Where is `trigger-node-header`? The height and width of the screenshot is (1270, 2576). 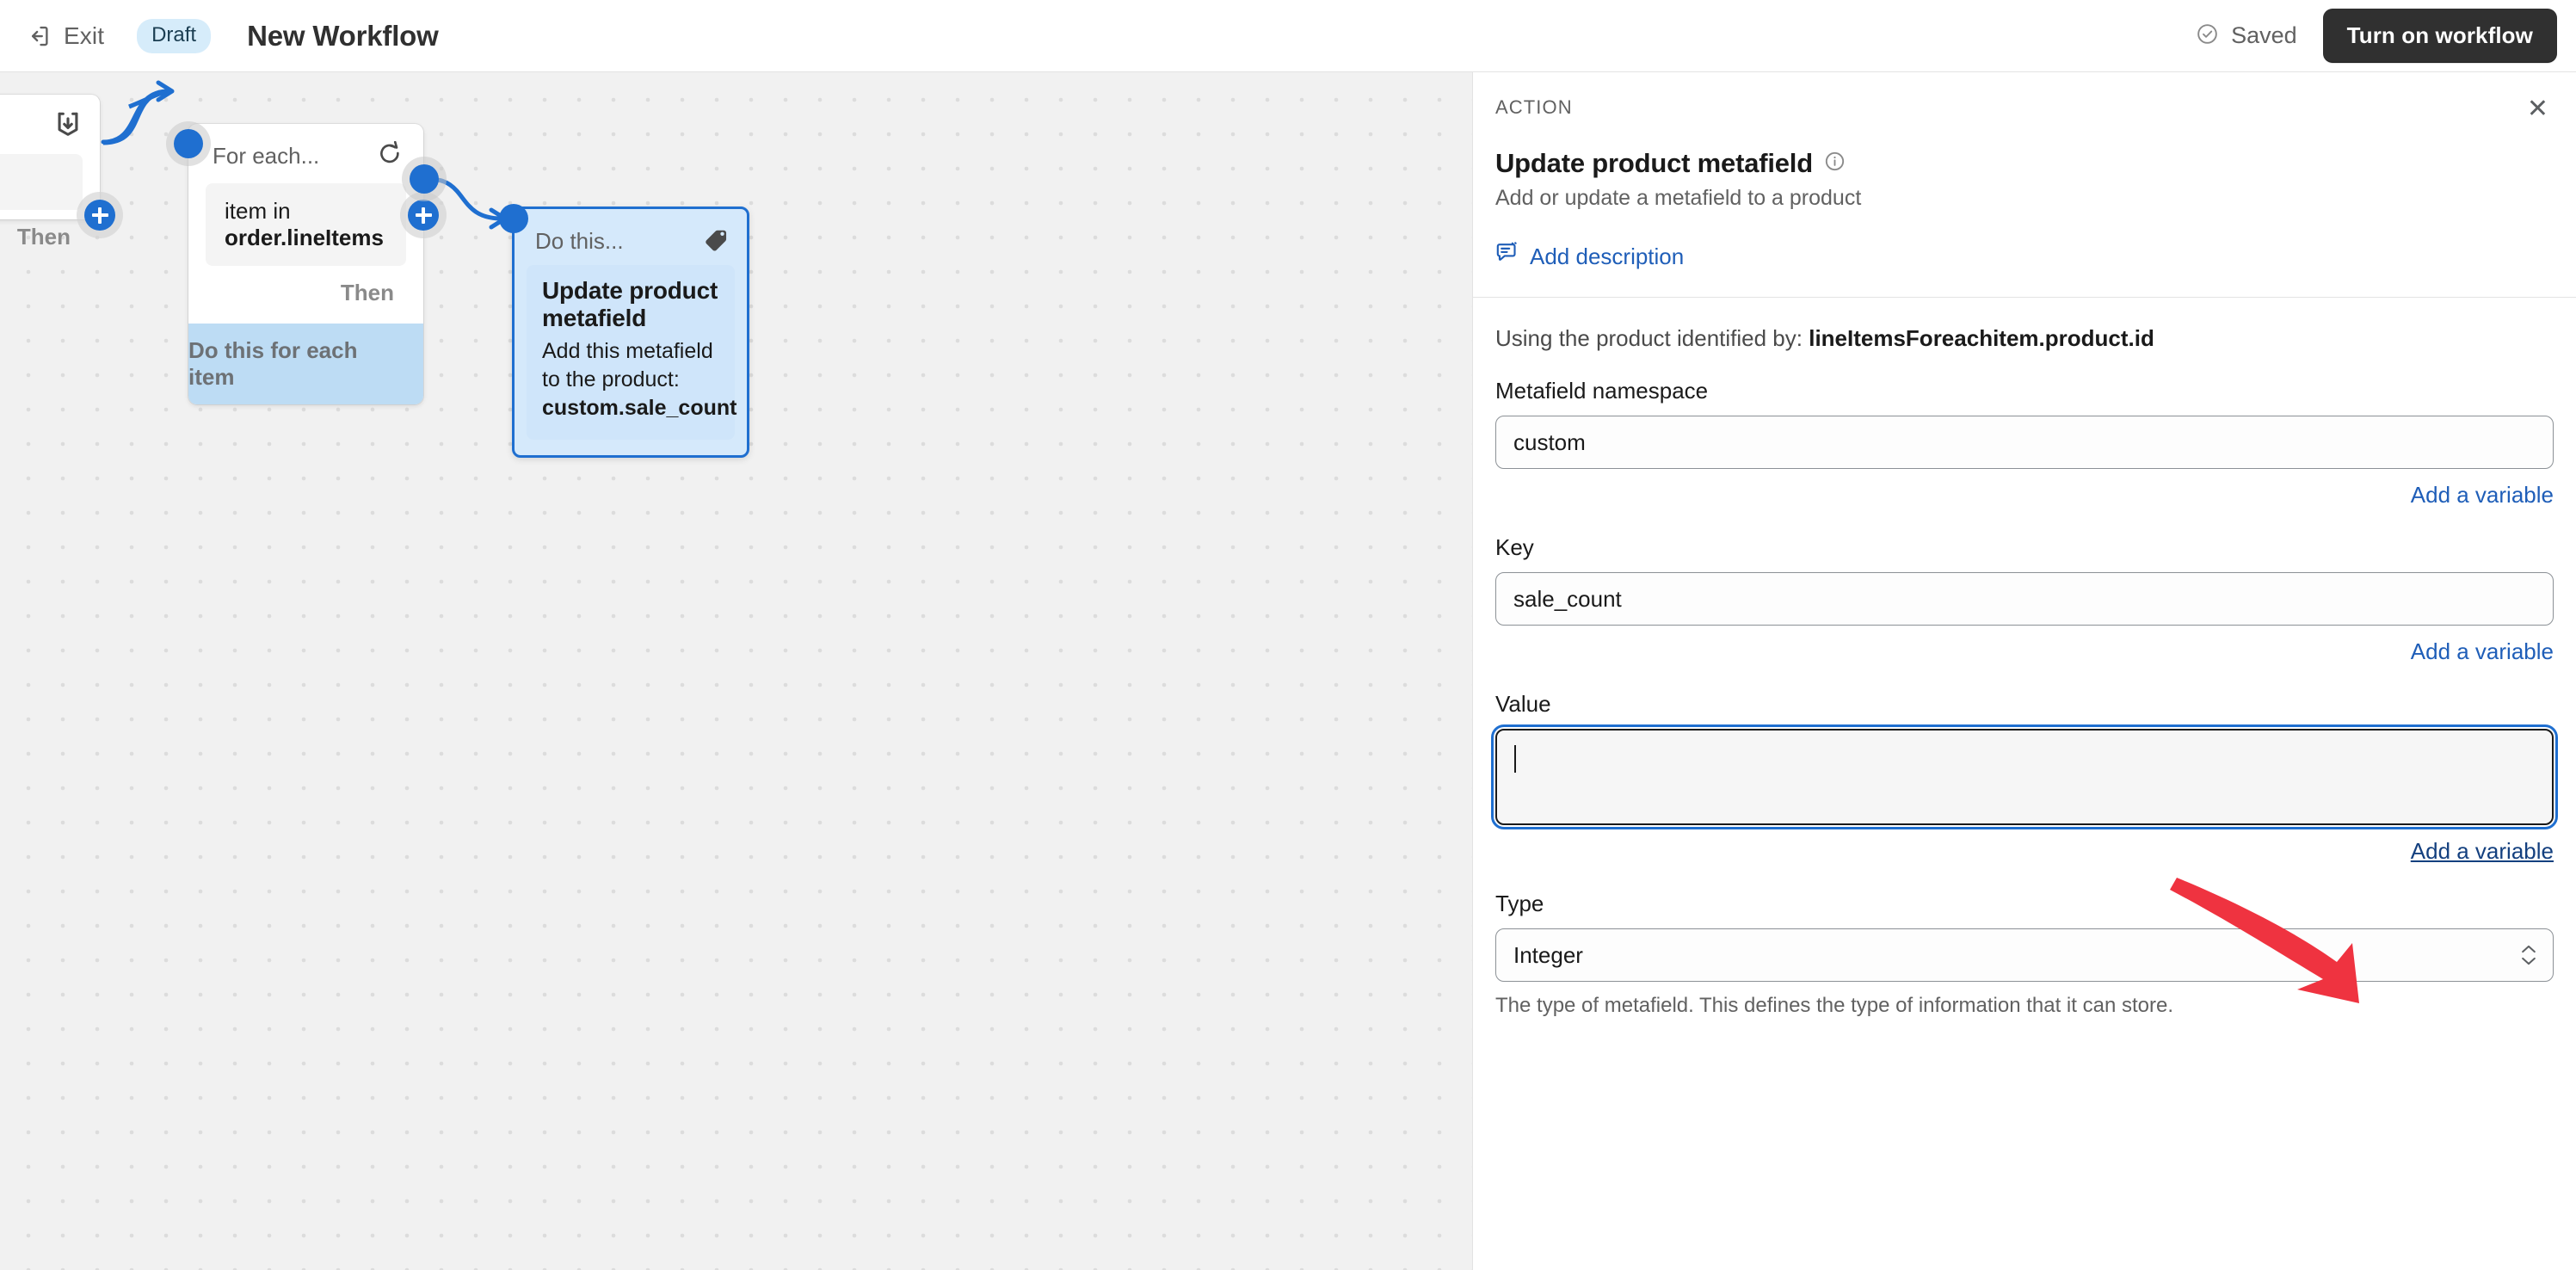 trigger-node-header is located at coordinates (50, 123).